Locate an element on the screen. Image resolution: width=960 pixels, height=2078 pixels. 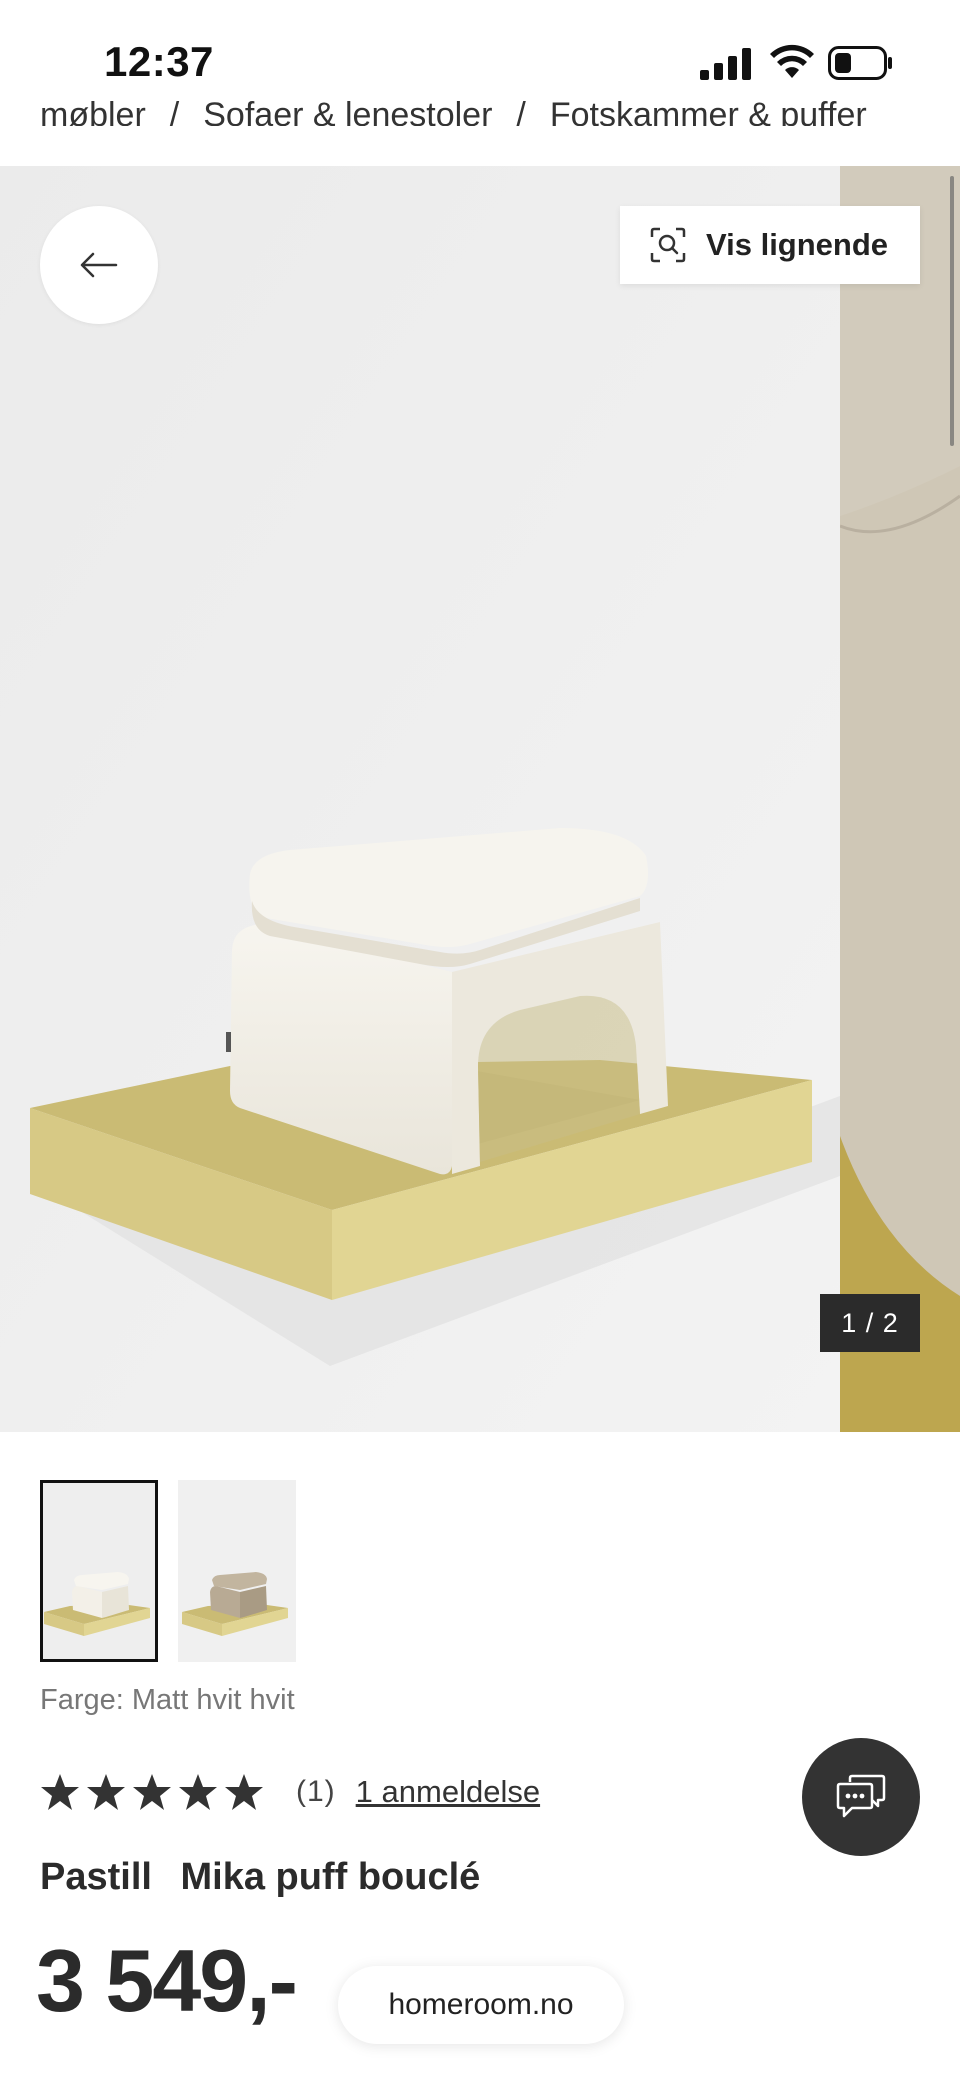
scroll-indicator is located at coordinates (952, 311).